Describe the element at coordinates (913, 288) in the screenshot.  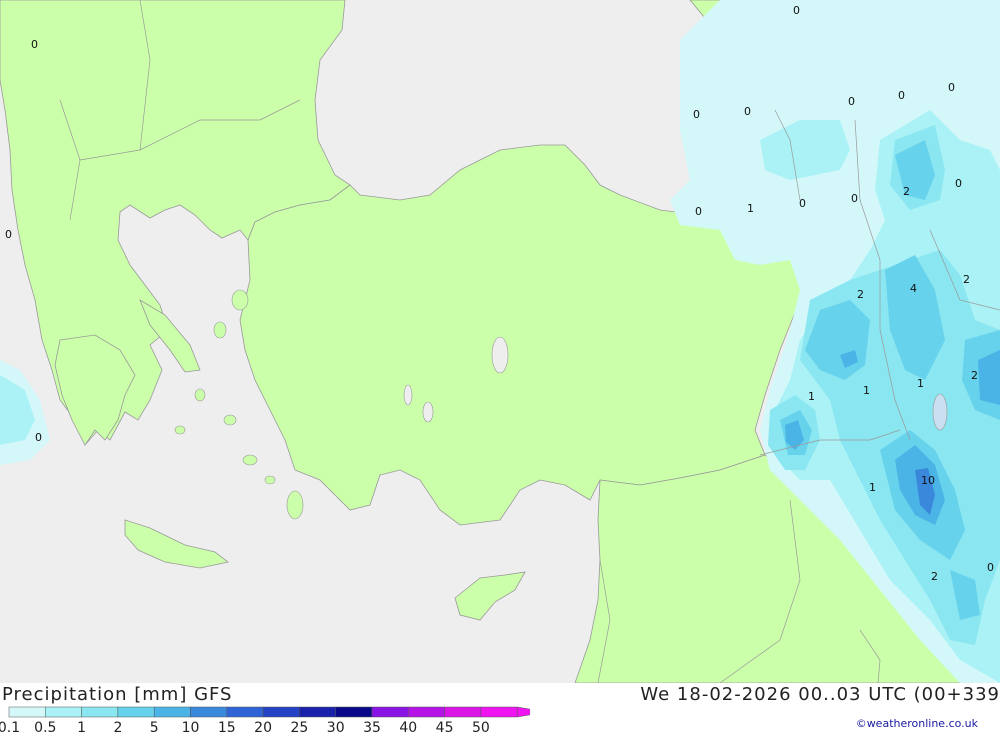
I see `value-label: 4` at that location.